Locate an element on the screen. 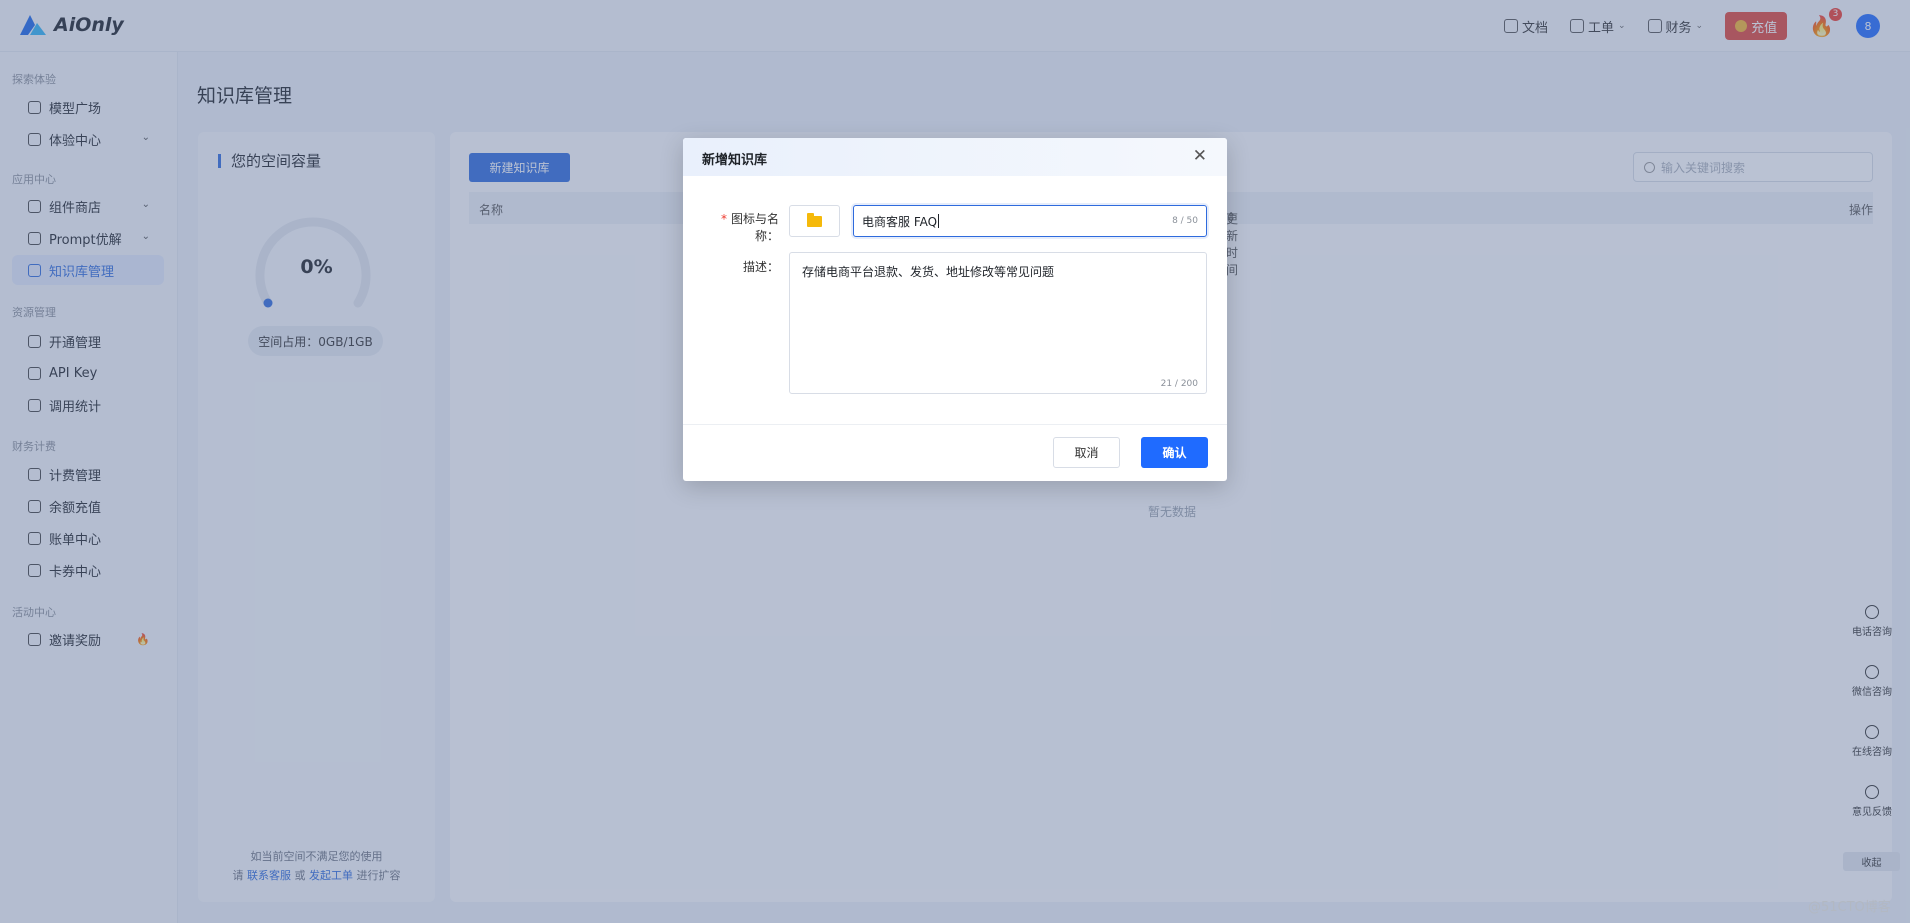  icon-picker-button is located at coordinates (814, 221).